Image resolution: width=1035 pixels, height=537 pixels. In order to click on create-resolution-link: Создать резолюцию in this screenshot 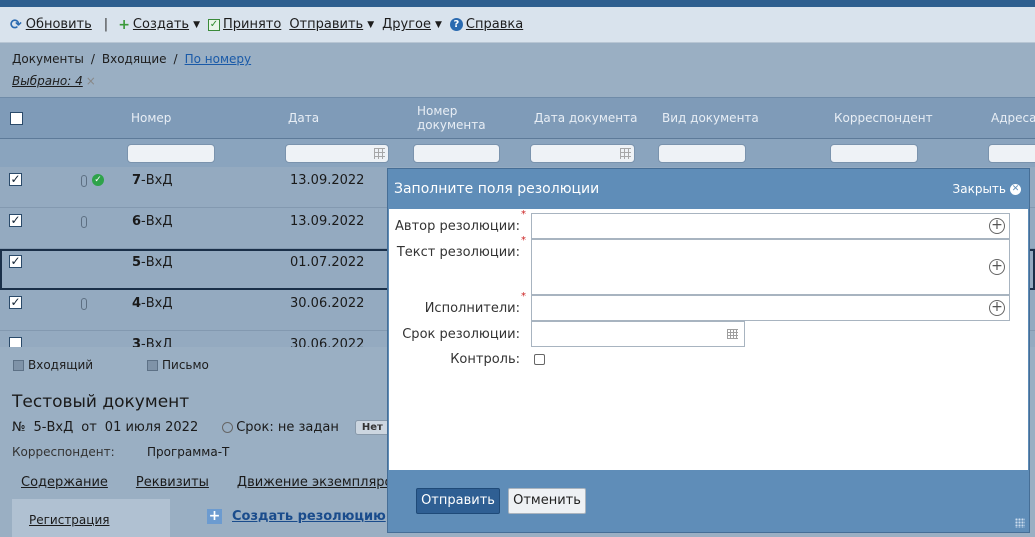, I will do `click(309, 516)`.